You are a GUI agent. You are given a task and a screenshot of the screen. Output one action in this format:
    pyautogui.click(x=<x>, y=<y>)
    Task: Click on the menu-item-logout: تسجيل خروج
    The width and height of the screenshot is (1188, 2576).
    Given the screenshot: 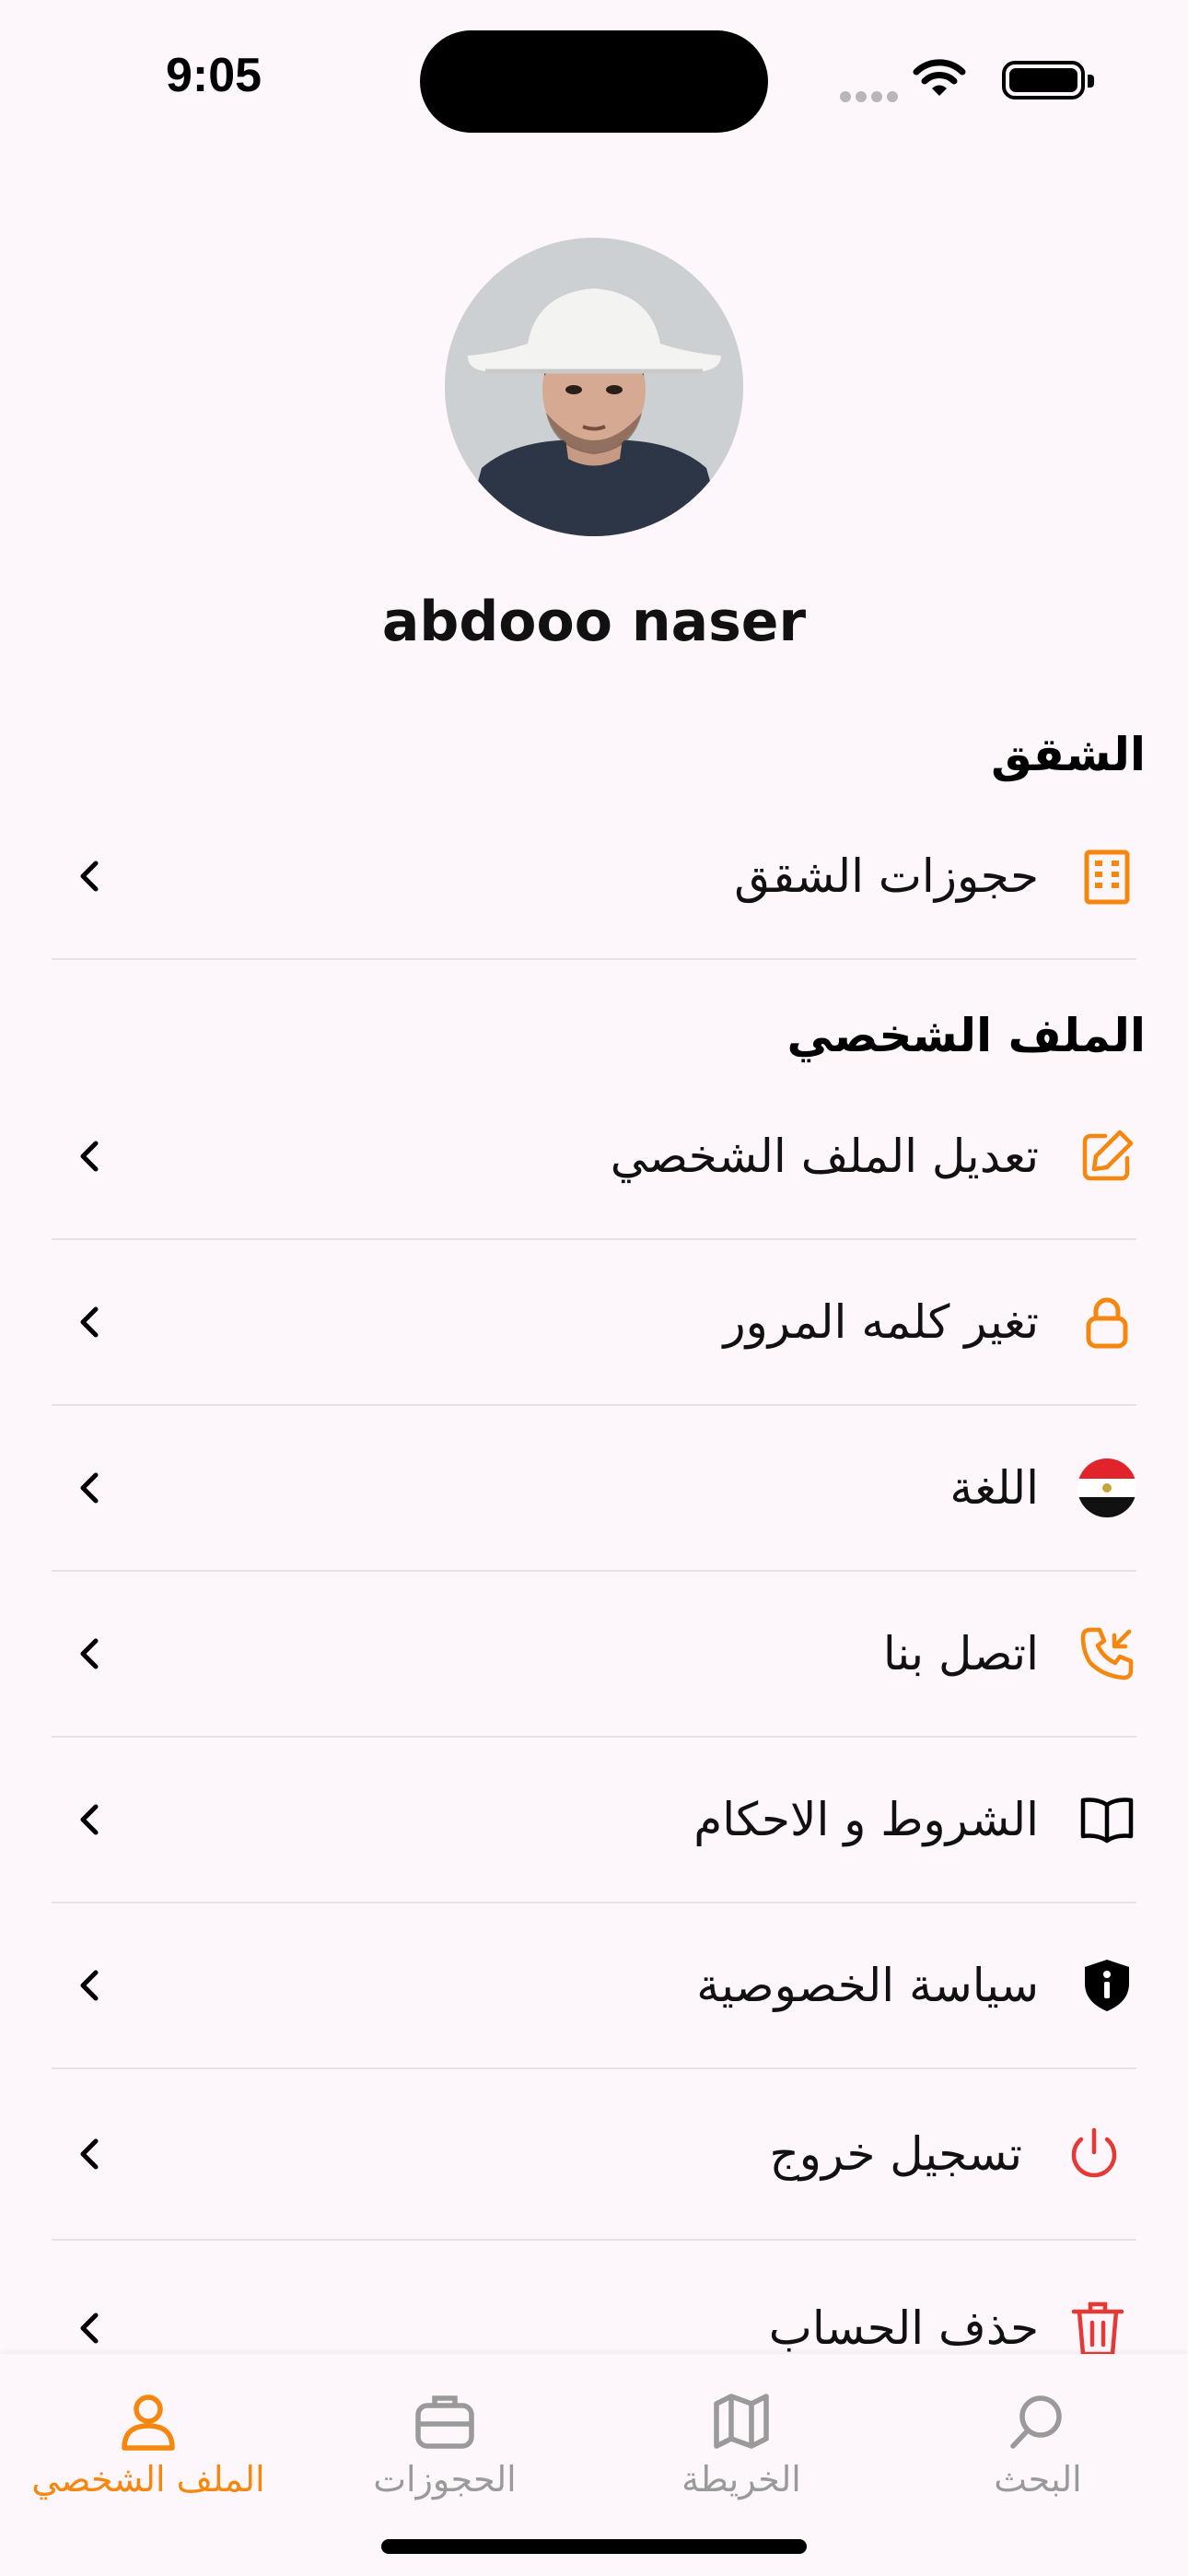 What is the action you would take?
    pyautogui.click(x=594, y=2155)
    